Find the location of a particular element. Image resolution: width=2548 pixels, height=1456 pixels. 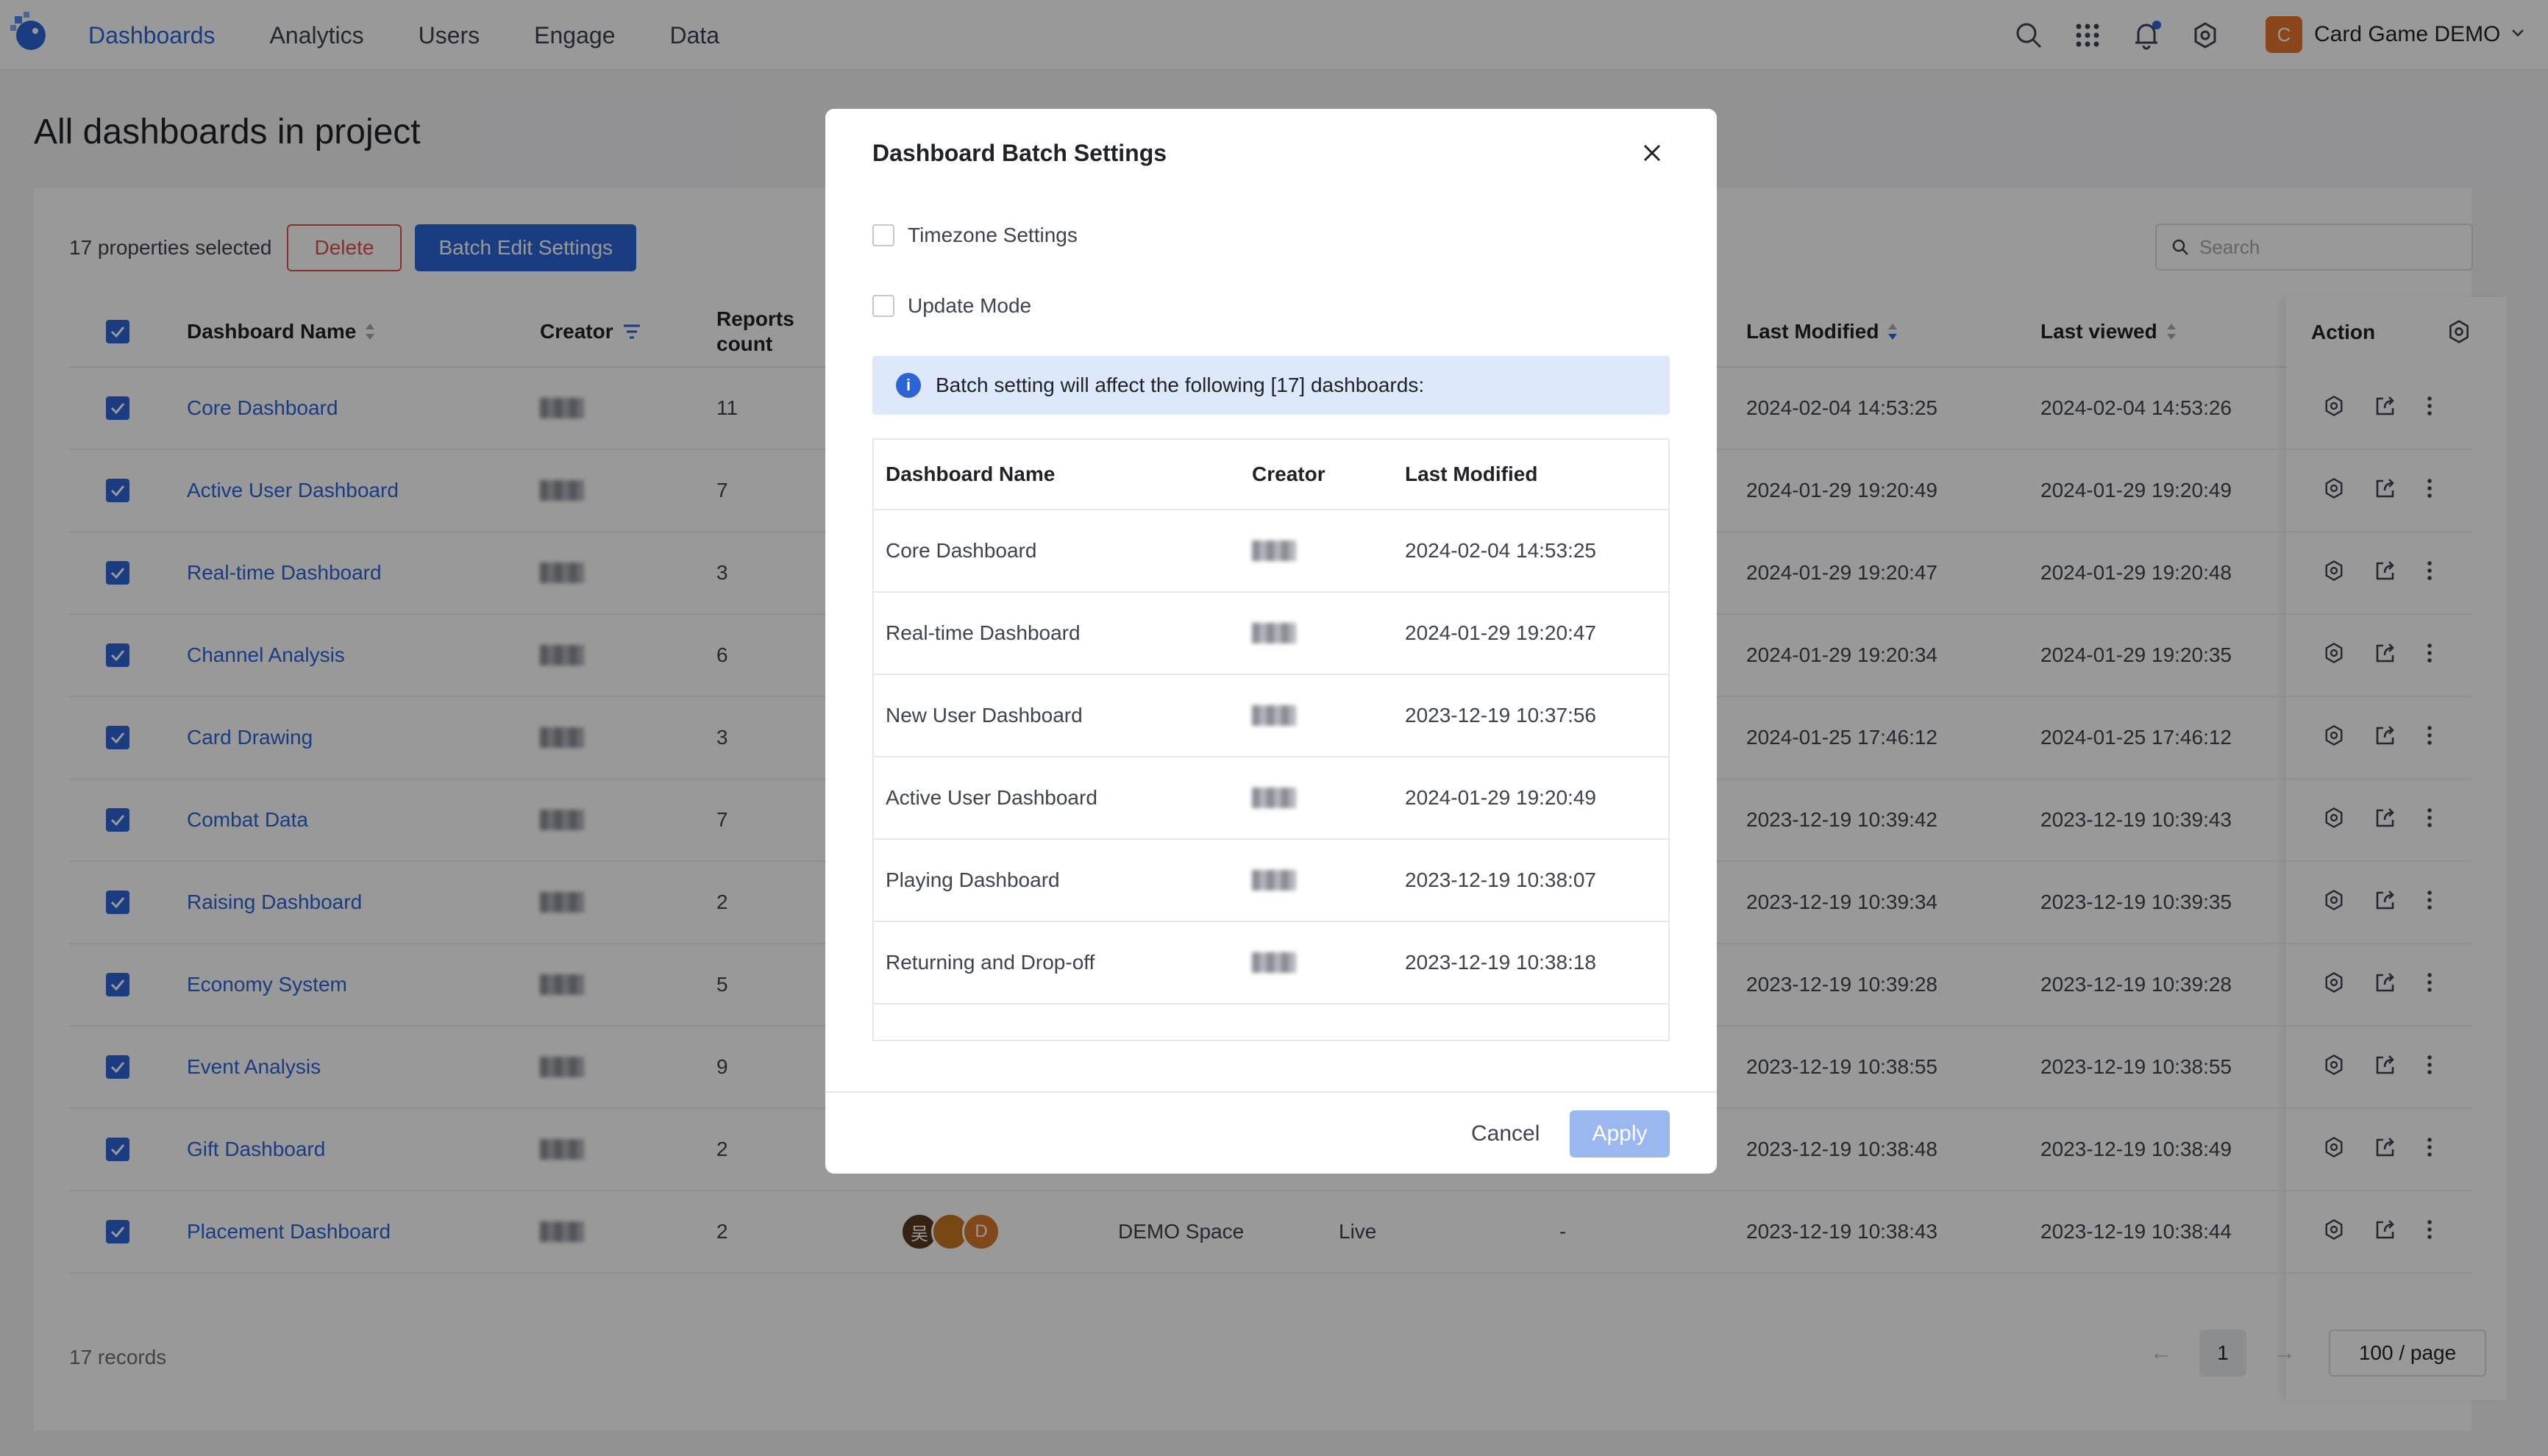

modal-last-modified: 2024-01-29 19:20:47 is located at coordinates (1500, 632).